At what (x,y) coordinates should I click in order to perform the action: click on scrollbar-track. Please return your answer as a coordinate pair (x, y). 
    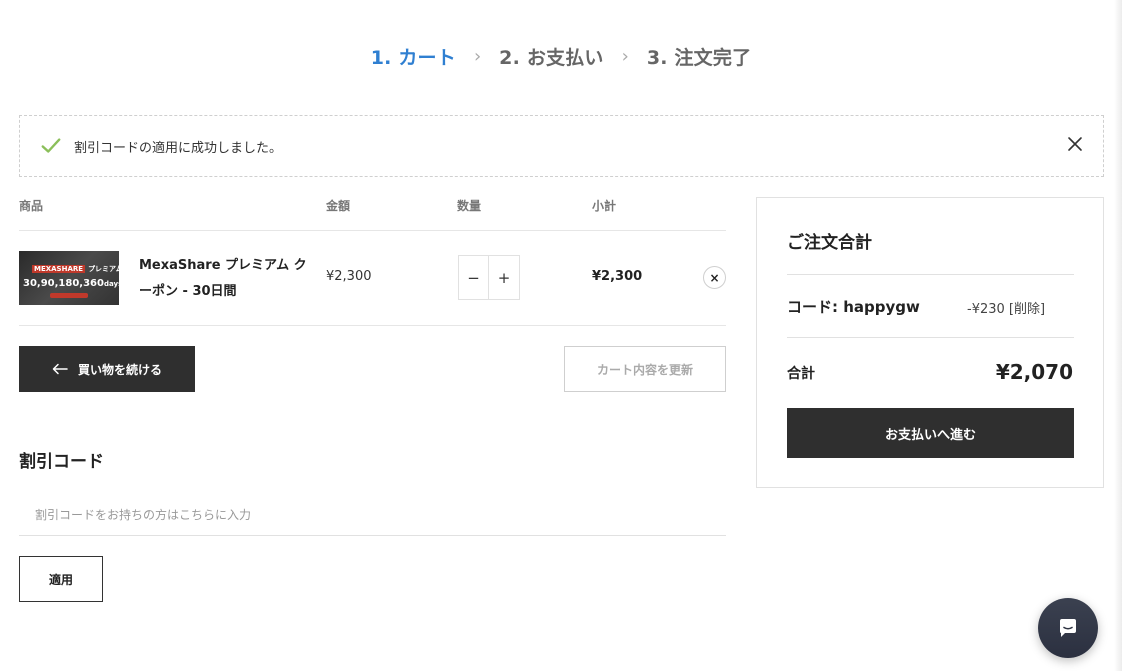
    Looking at the image, I should click on (1118, 335).